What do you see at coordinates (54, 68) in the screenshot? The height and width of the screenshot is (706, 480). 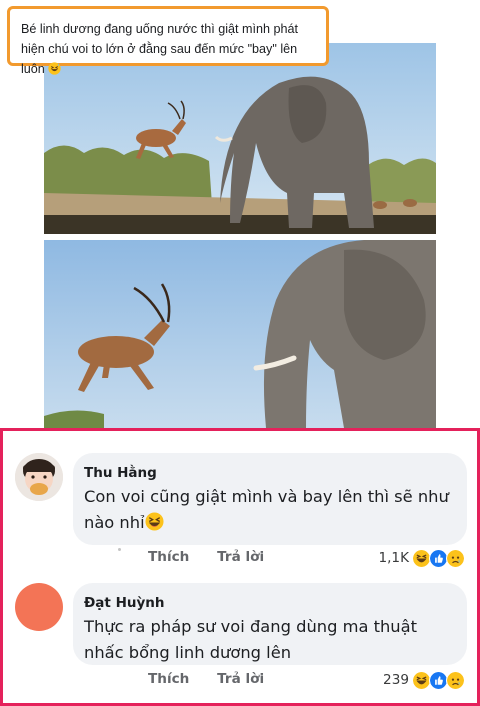 I see `grinning-sweat-icon` at bounding box center [54, 68].